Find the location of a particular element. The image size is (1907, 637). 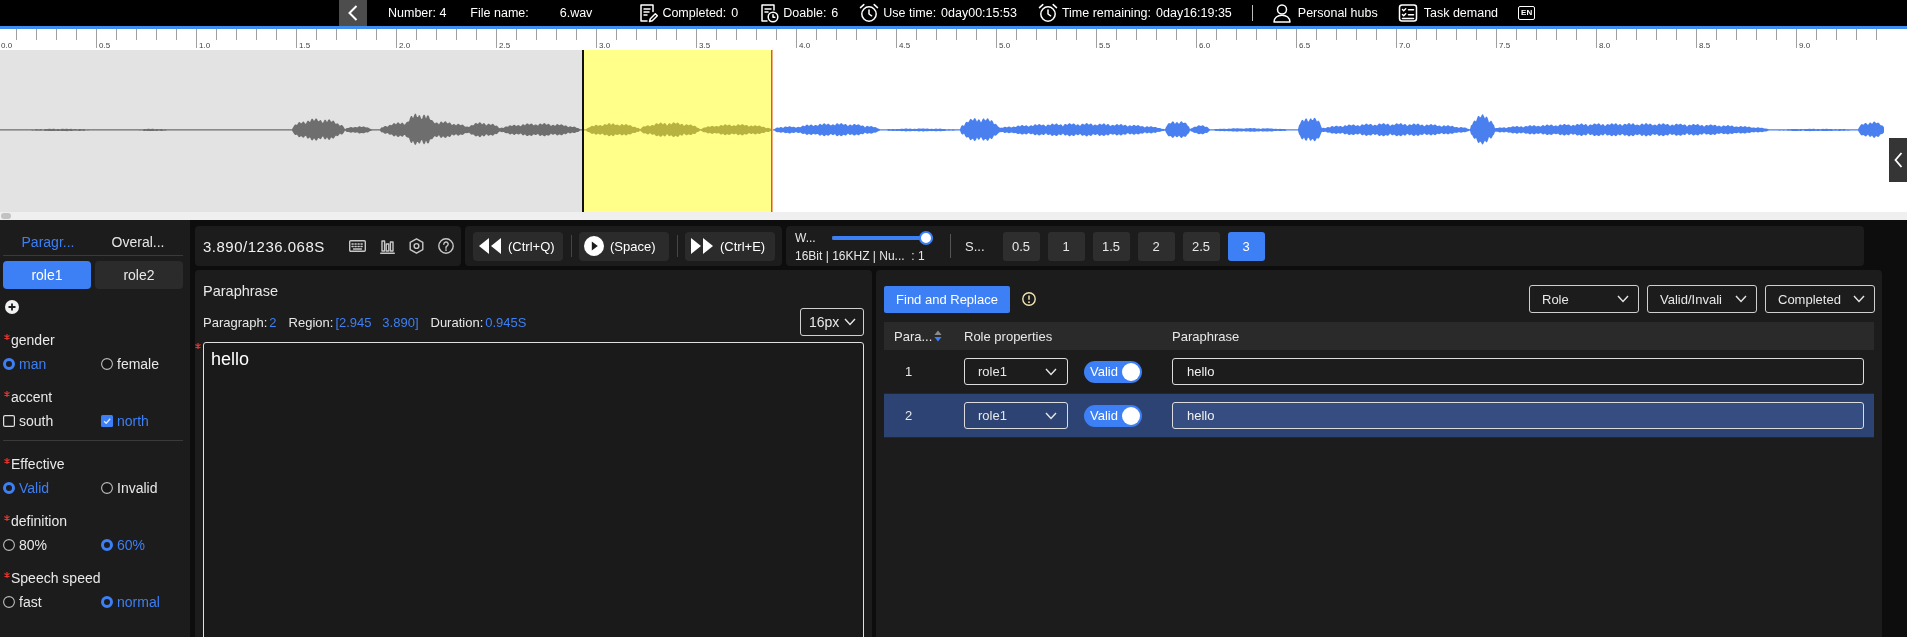

info-value: 2 is located at coordinates (273, 322).